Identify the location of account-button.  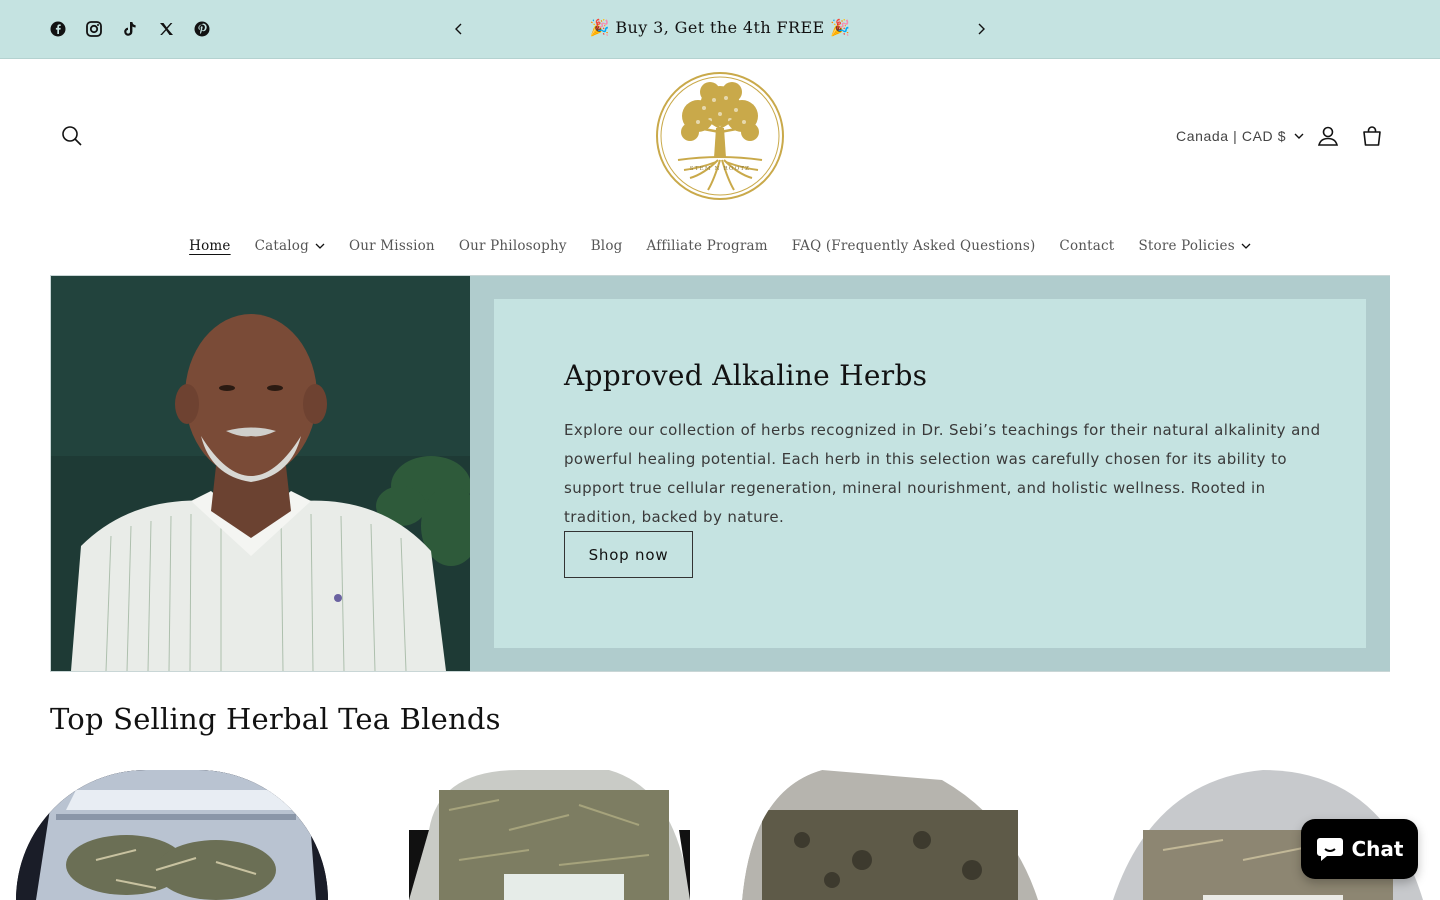
(1328, 136).